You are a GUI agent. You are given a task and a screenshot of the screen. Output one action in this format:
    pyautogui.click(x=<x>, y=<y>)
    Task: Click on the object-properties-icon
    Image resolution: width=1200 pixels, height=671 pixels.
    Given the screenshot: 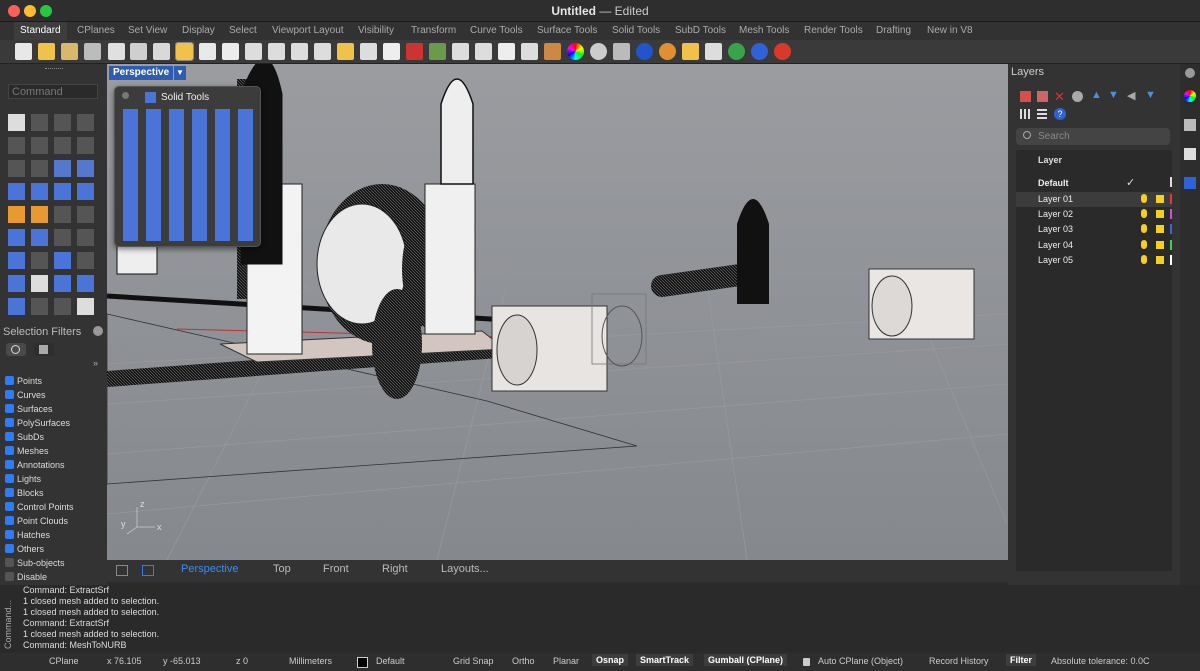 What is the action you would take?
    pyautogui.click(x=437, y=51)
    